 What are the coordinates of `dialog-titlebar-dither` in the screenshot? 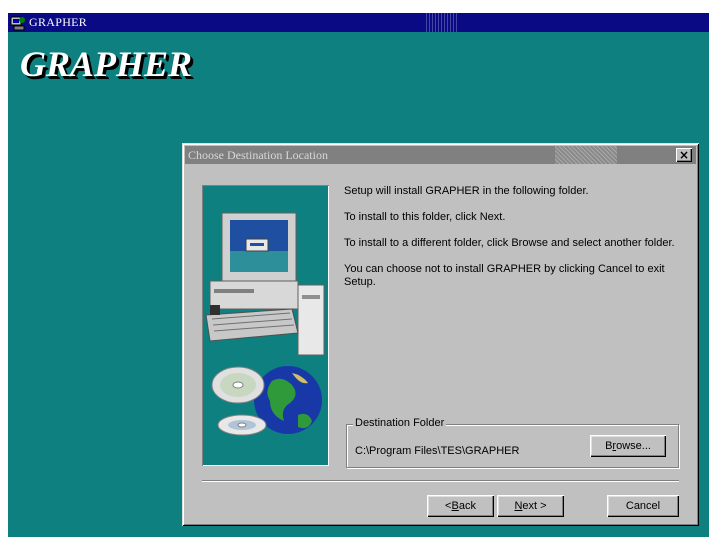 It's located at (586, 155).